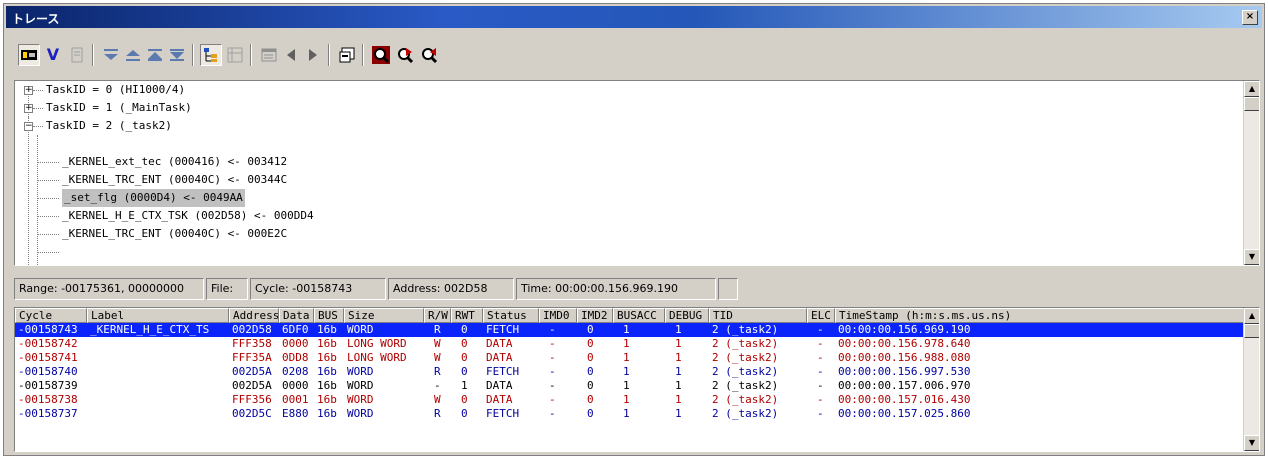  Describe the element at coordinates (188, 216) in the screenshot. I see `tree-item-call: _KERNEL_H_E_CTX_TSK (002D58) <- 000DD4` at that location.